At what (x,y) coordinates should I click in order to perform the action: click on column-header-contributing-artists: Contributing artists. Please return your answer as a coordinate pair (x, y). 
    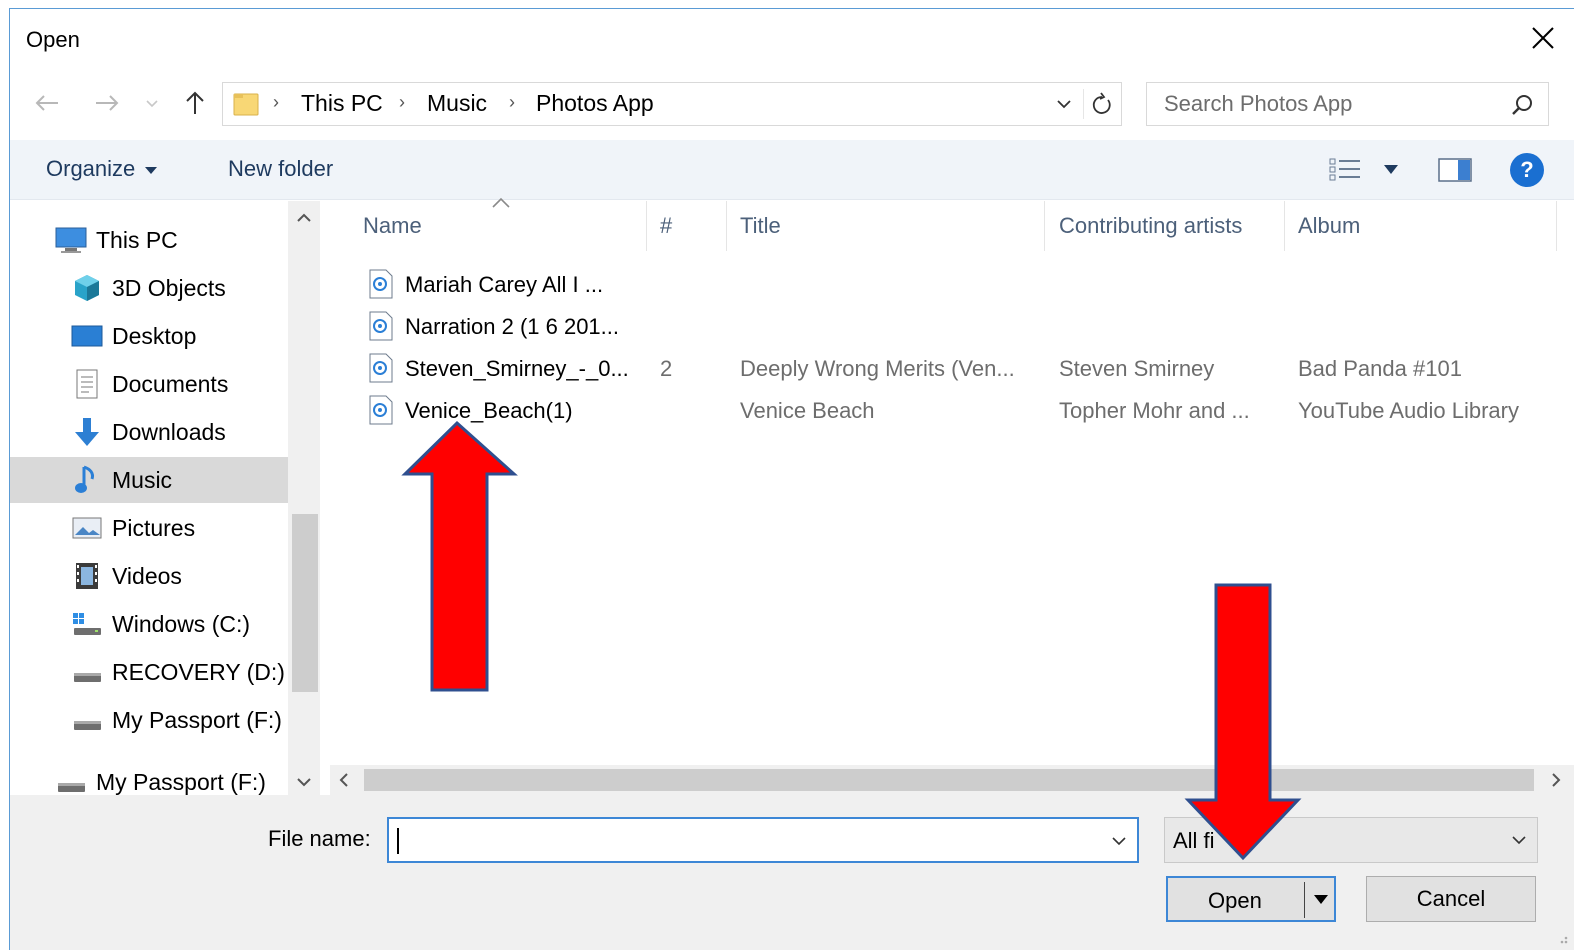
    Looking at the image, I should click on (1150, 226).